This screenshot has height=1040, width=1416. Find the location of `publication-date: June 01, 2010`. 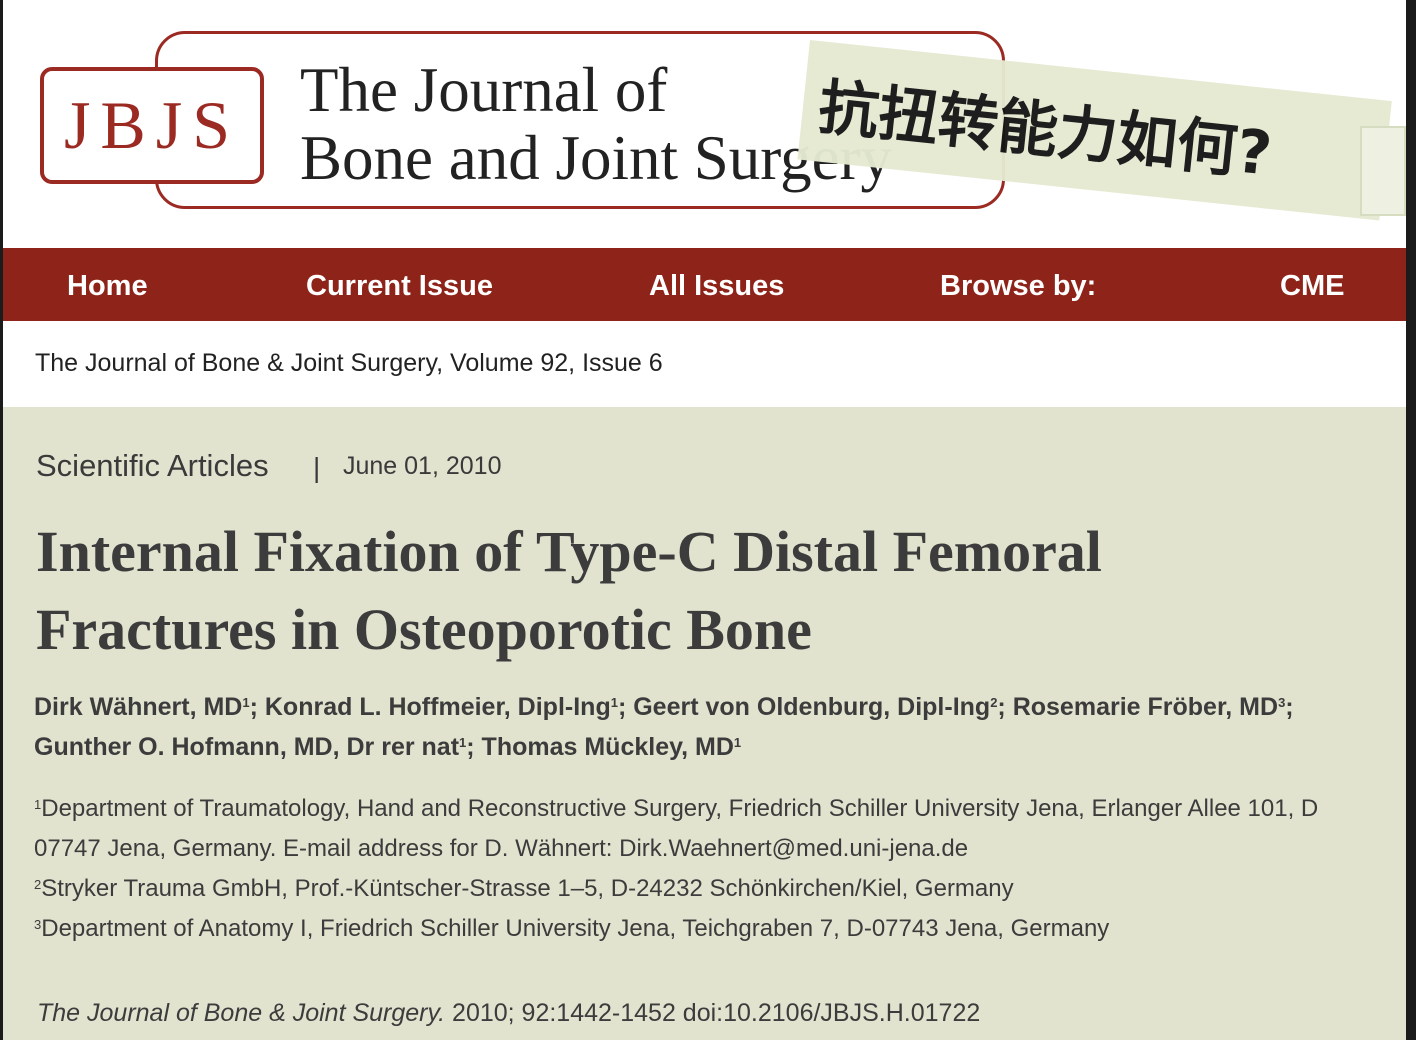

publication-date: June 01, 2010 is located at coordinates (422, 466).